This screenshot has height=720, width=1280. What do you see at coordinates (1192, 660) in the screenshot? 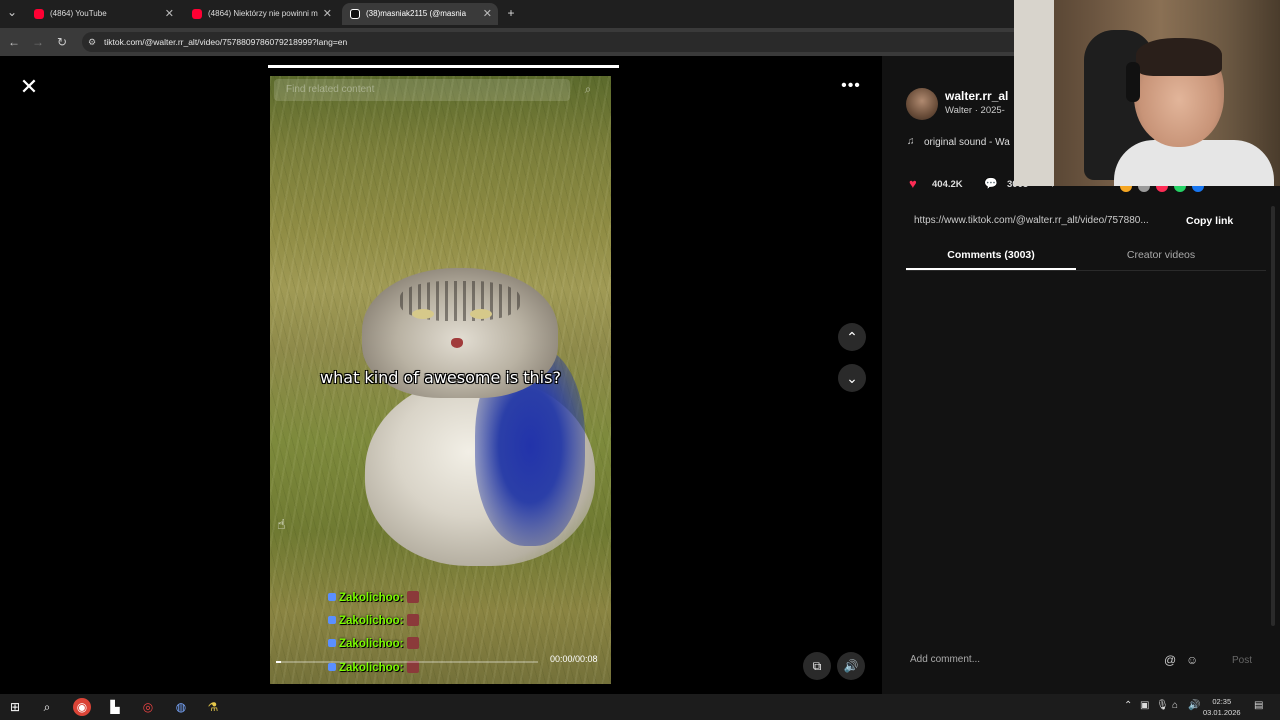
I see `emoji-icon: ☺` at bounding box center [1192, 660].